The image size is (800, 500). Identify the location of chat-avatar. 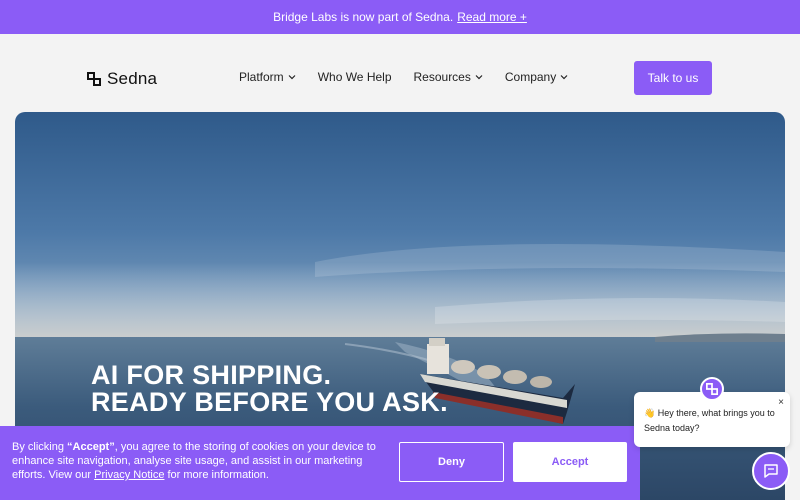
(712, 389).